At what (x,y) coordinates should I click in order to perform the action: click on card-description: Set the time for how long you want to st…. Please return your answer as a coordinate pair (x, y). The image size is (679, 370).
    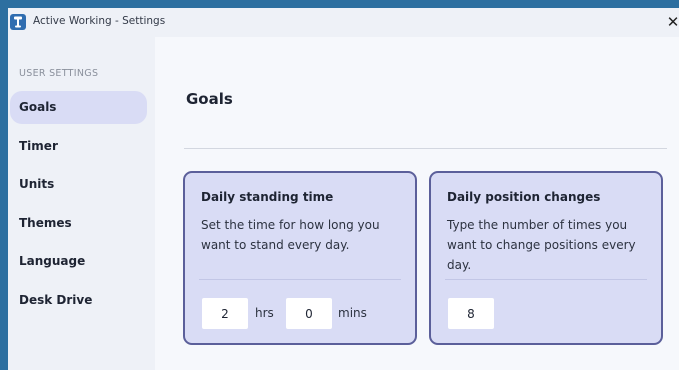
    Looking at the image, I should click on (290, 235).